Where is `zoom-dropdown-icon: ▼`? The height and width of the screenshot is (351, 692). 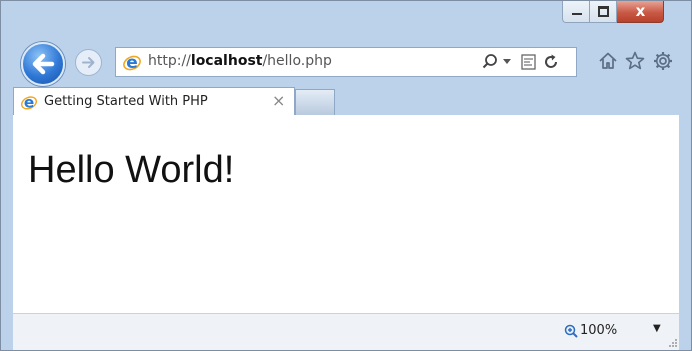 zoom-dropdown-icon: ▼ is located at coordinates (657, 328).